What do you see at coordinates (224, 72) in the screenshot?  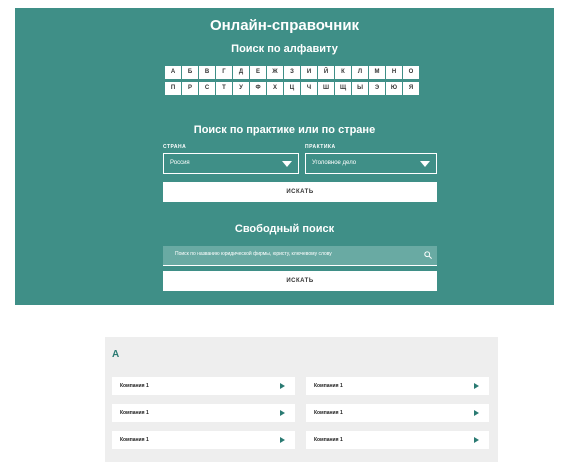 I see `alphabet-letter-button: Г` at bounding box center [224, 72].